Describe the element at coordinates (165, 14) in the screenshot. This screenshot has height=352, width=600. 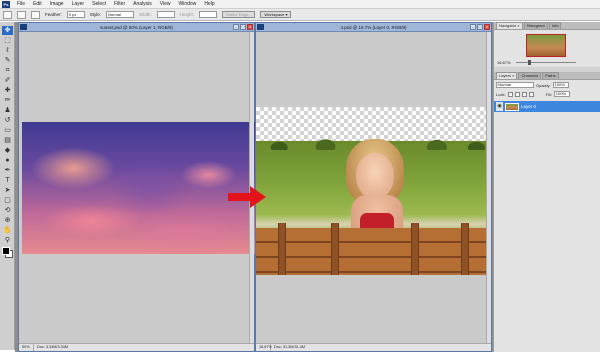
I see `width-input` at that location.